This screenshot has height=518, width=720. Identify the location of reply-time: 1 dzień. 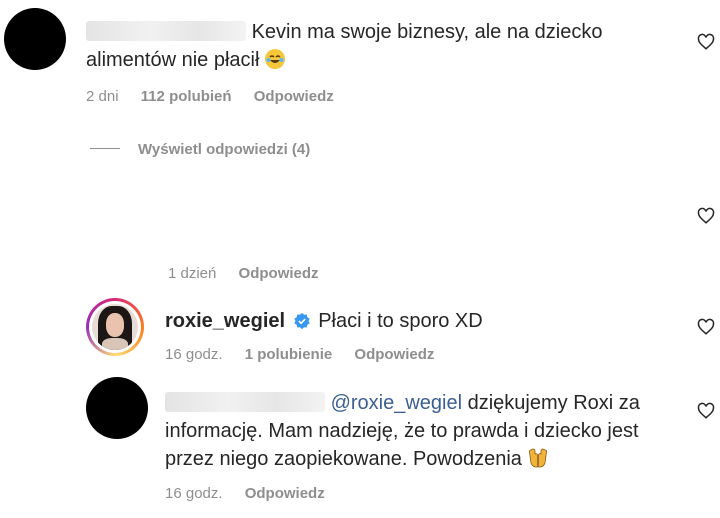
(192, 273).